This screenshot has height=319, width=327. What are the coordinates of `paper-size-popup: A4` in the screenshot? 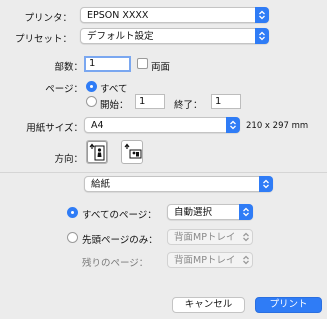 It's located at (162, 125).